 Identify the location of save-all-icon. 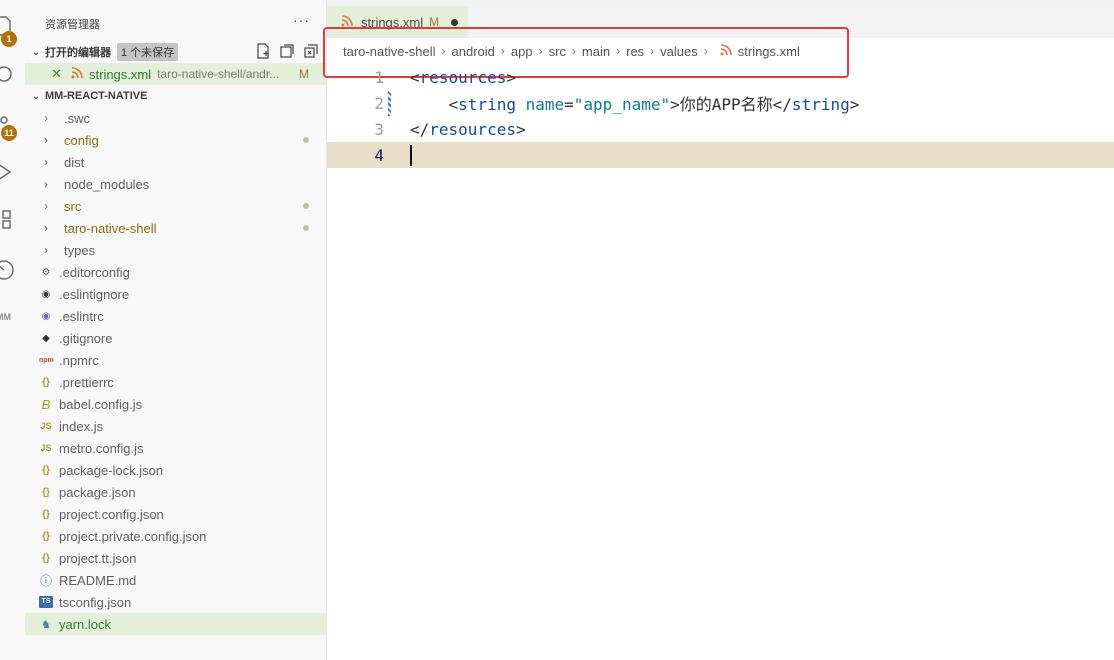
(287, 51).